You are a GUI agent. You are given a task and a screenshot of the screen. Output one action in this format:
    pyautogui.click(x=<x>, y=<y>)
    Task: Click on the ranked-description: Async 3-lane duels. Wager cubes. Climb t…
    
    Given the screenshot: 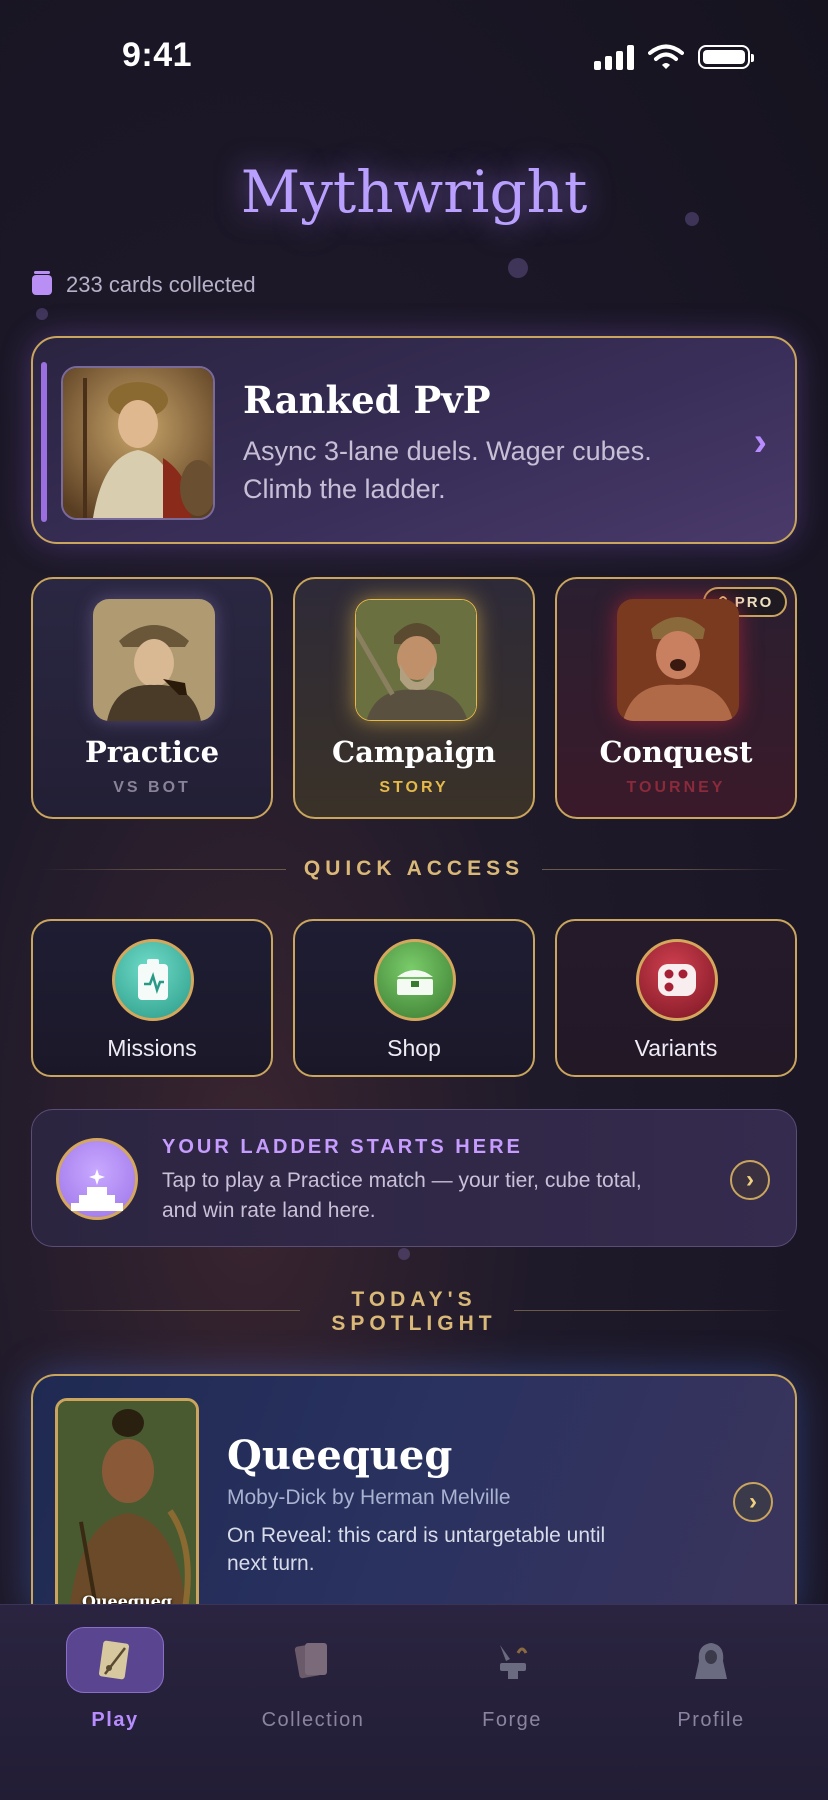 What is the action you would take?
    pyautogui.click(x=447, y=470)
    